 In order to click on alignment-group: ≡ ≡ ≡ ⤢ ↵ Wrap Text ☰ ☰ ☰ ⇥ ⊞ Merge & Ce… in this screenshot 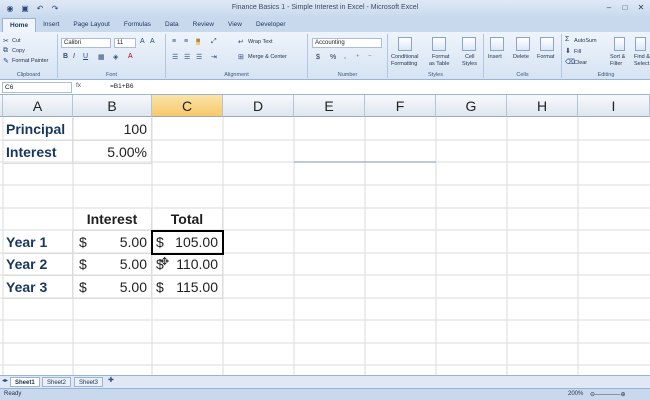, I will do `click(237, 56)`.